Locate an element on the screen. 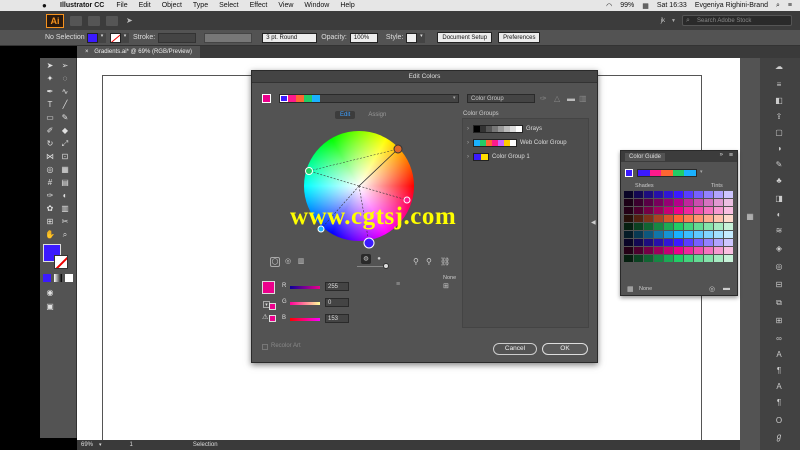 This screenshot has width=800, height=450. zoom-tool-icon: ⌕ is located at coordinates (65, 235).